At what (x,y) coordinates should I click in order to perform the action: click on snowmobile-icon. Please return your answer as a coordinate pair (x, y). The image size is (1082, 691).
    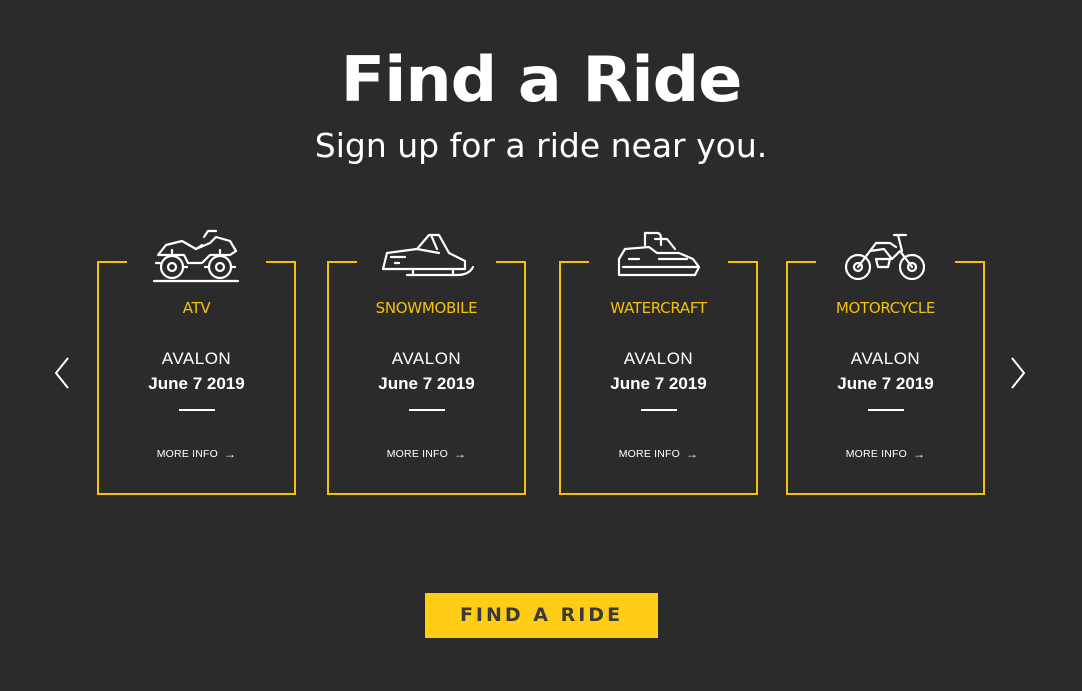
    Looking at the image, I should click on (426, 258).